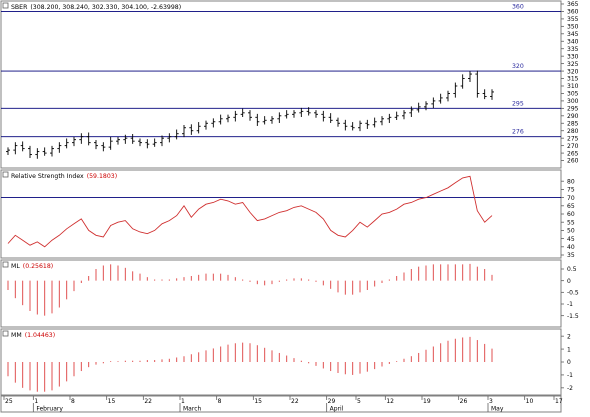  I want to click on rsi-axis-tick-label: 35, so click(571, 255).